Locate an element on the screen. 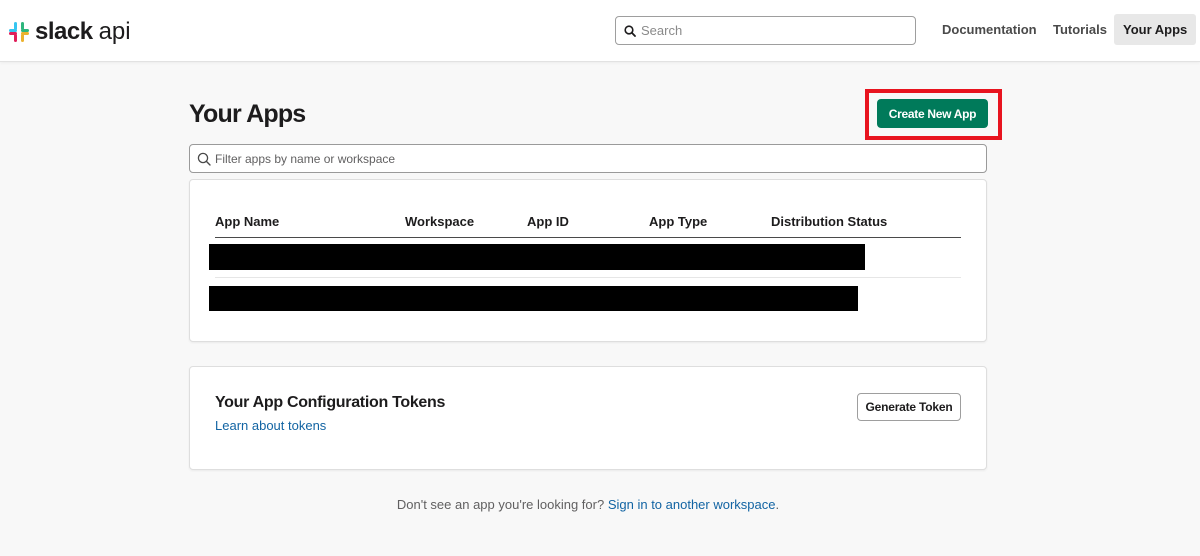  search-box is located at coordinates (765, 30).